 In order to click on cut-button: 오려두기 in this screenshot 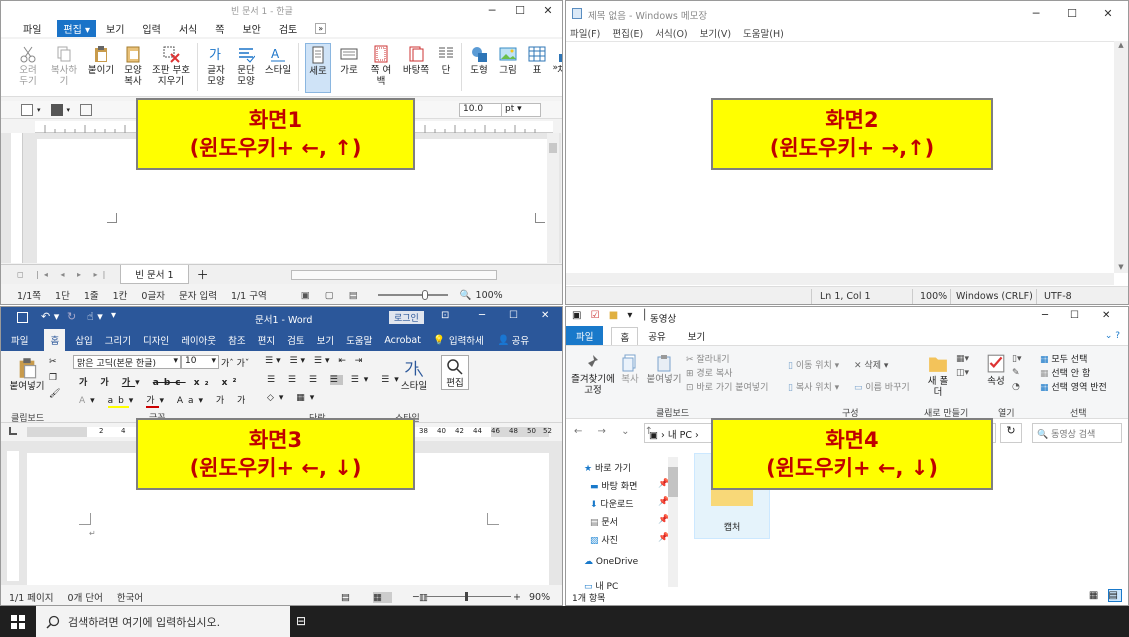, I will do `click(28, 65)`.